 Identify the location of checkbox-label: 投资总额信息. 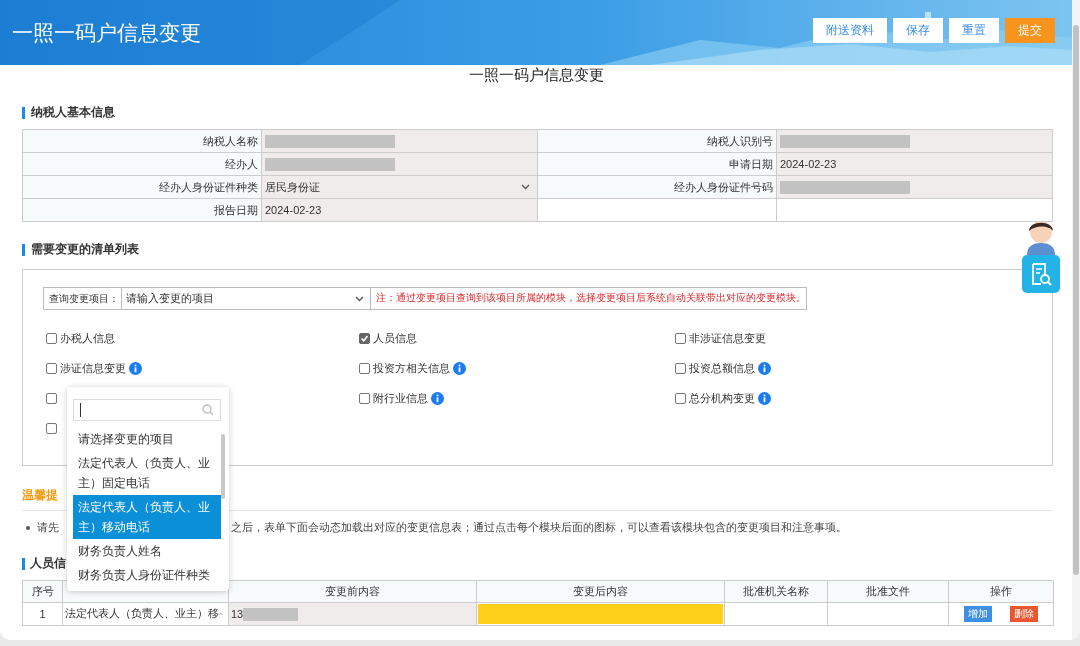
(722, 368).